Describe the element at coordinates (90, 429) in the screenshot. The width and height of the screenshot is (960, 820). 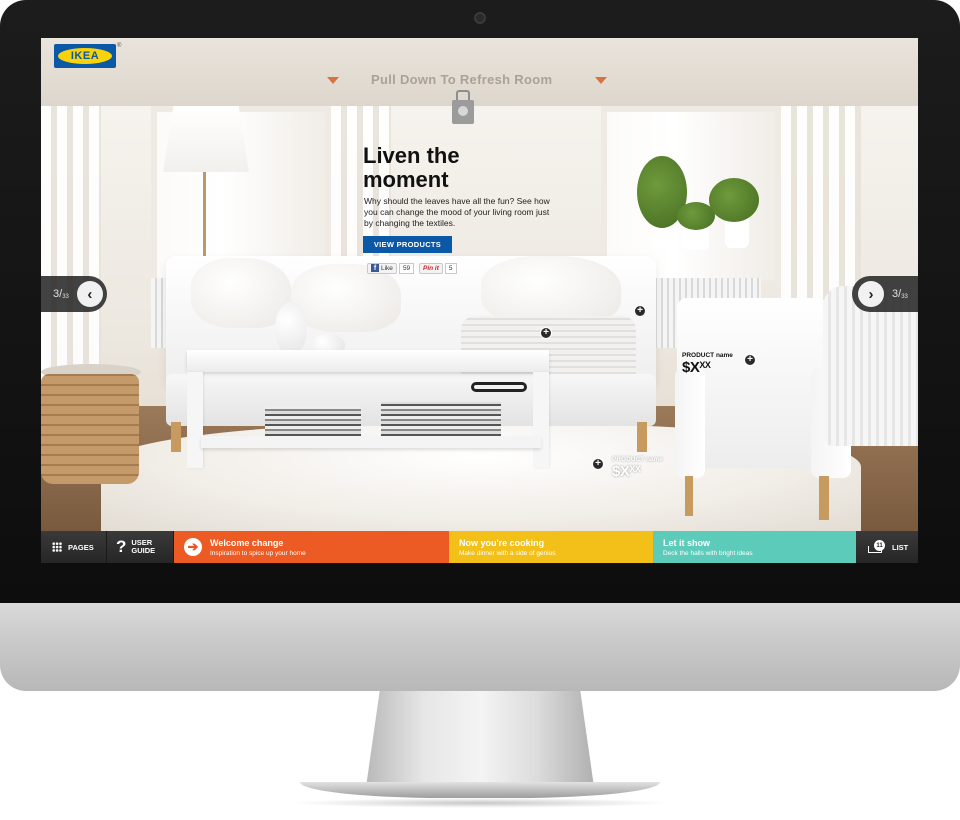
I see `woven-basket` at that location.